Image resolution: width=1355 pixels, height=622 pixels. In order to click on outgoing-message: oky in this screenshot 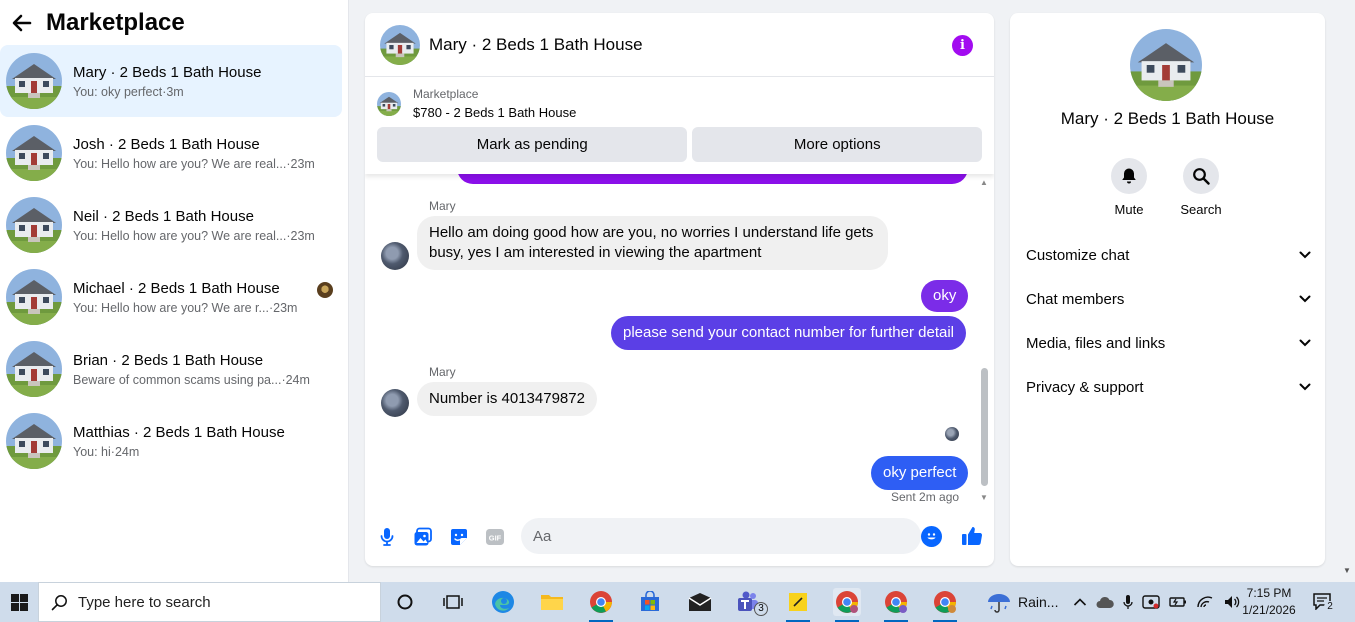, I will do `click(945, 296)`.